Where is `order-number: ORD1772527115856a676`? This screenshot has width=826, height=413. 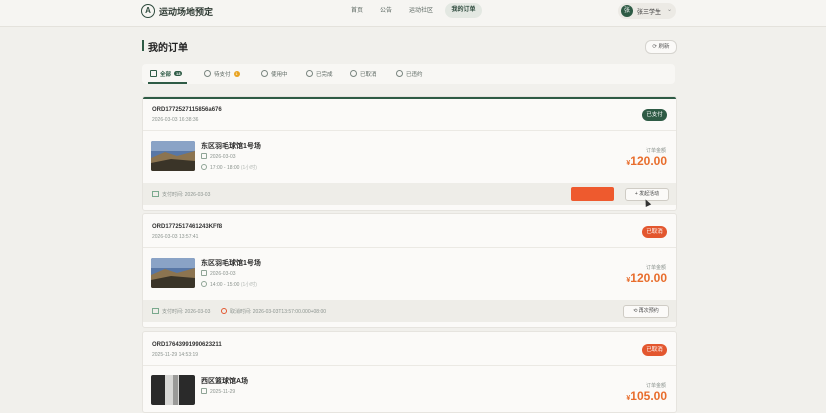 order-number: ORD1772527115856a676 is located at coordinates (187, 110).